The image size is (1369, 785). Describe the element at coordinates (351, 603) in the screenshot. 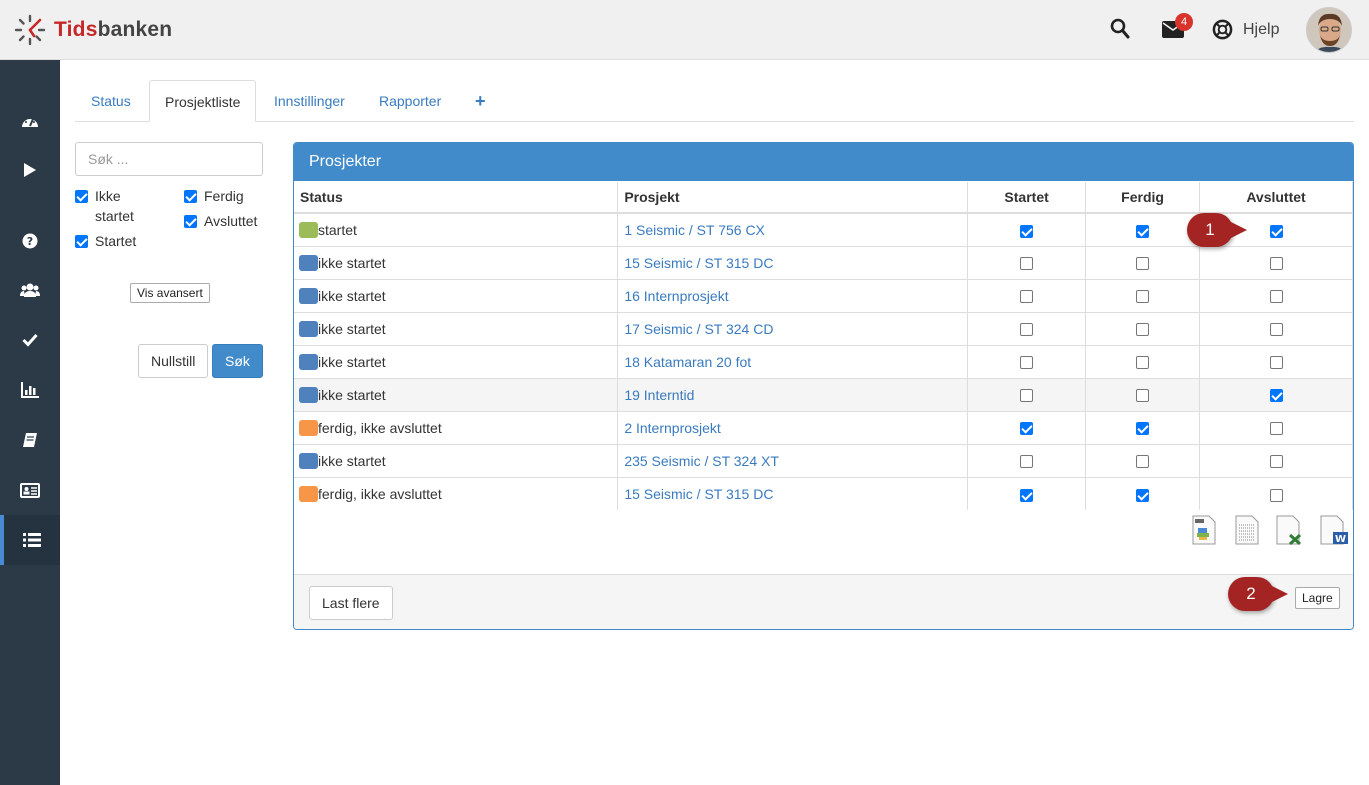

I see `load-more-button: Last flere` at that location.